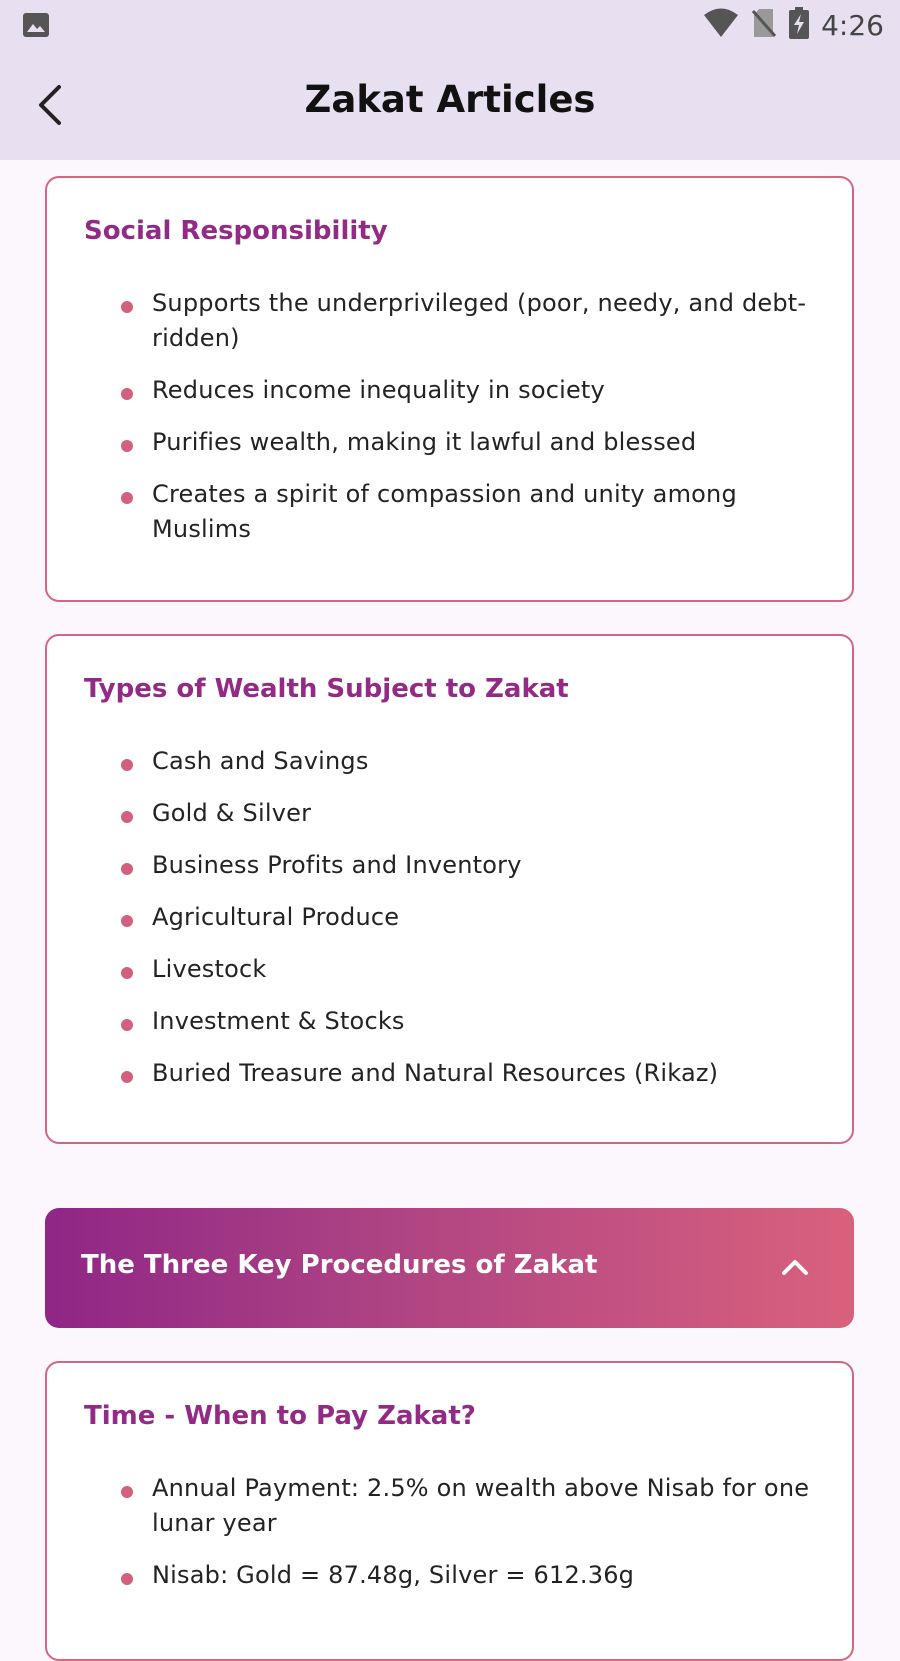 The height and width of the screenshot is (1661, 900). I want to click on list-item: Business Profits and Inventory, so click(449, 865).